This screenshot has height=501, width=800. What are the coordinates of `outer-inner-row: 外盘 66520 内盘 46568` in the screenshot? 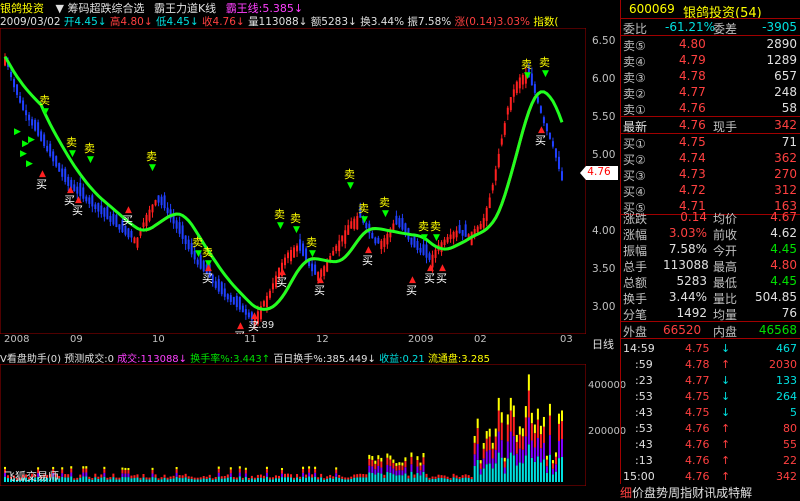 It's located at (710, 331).